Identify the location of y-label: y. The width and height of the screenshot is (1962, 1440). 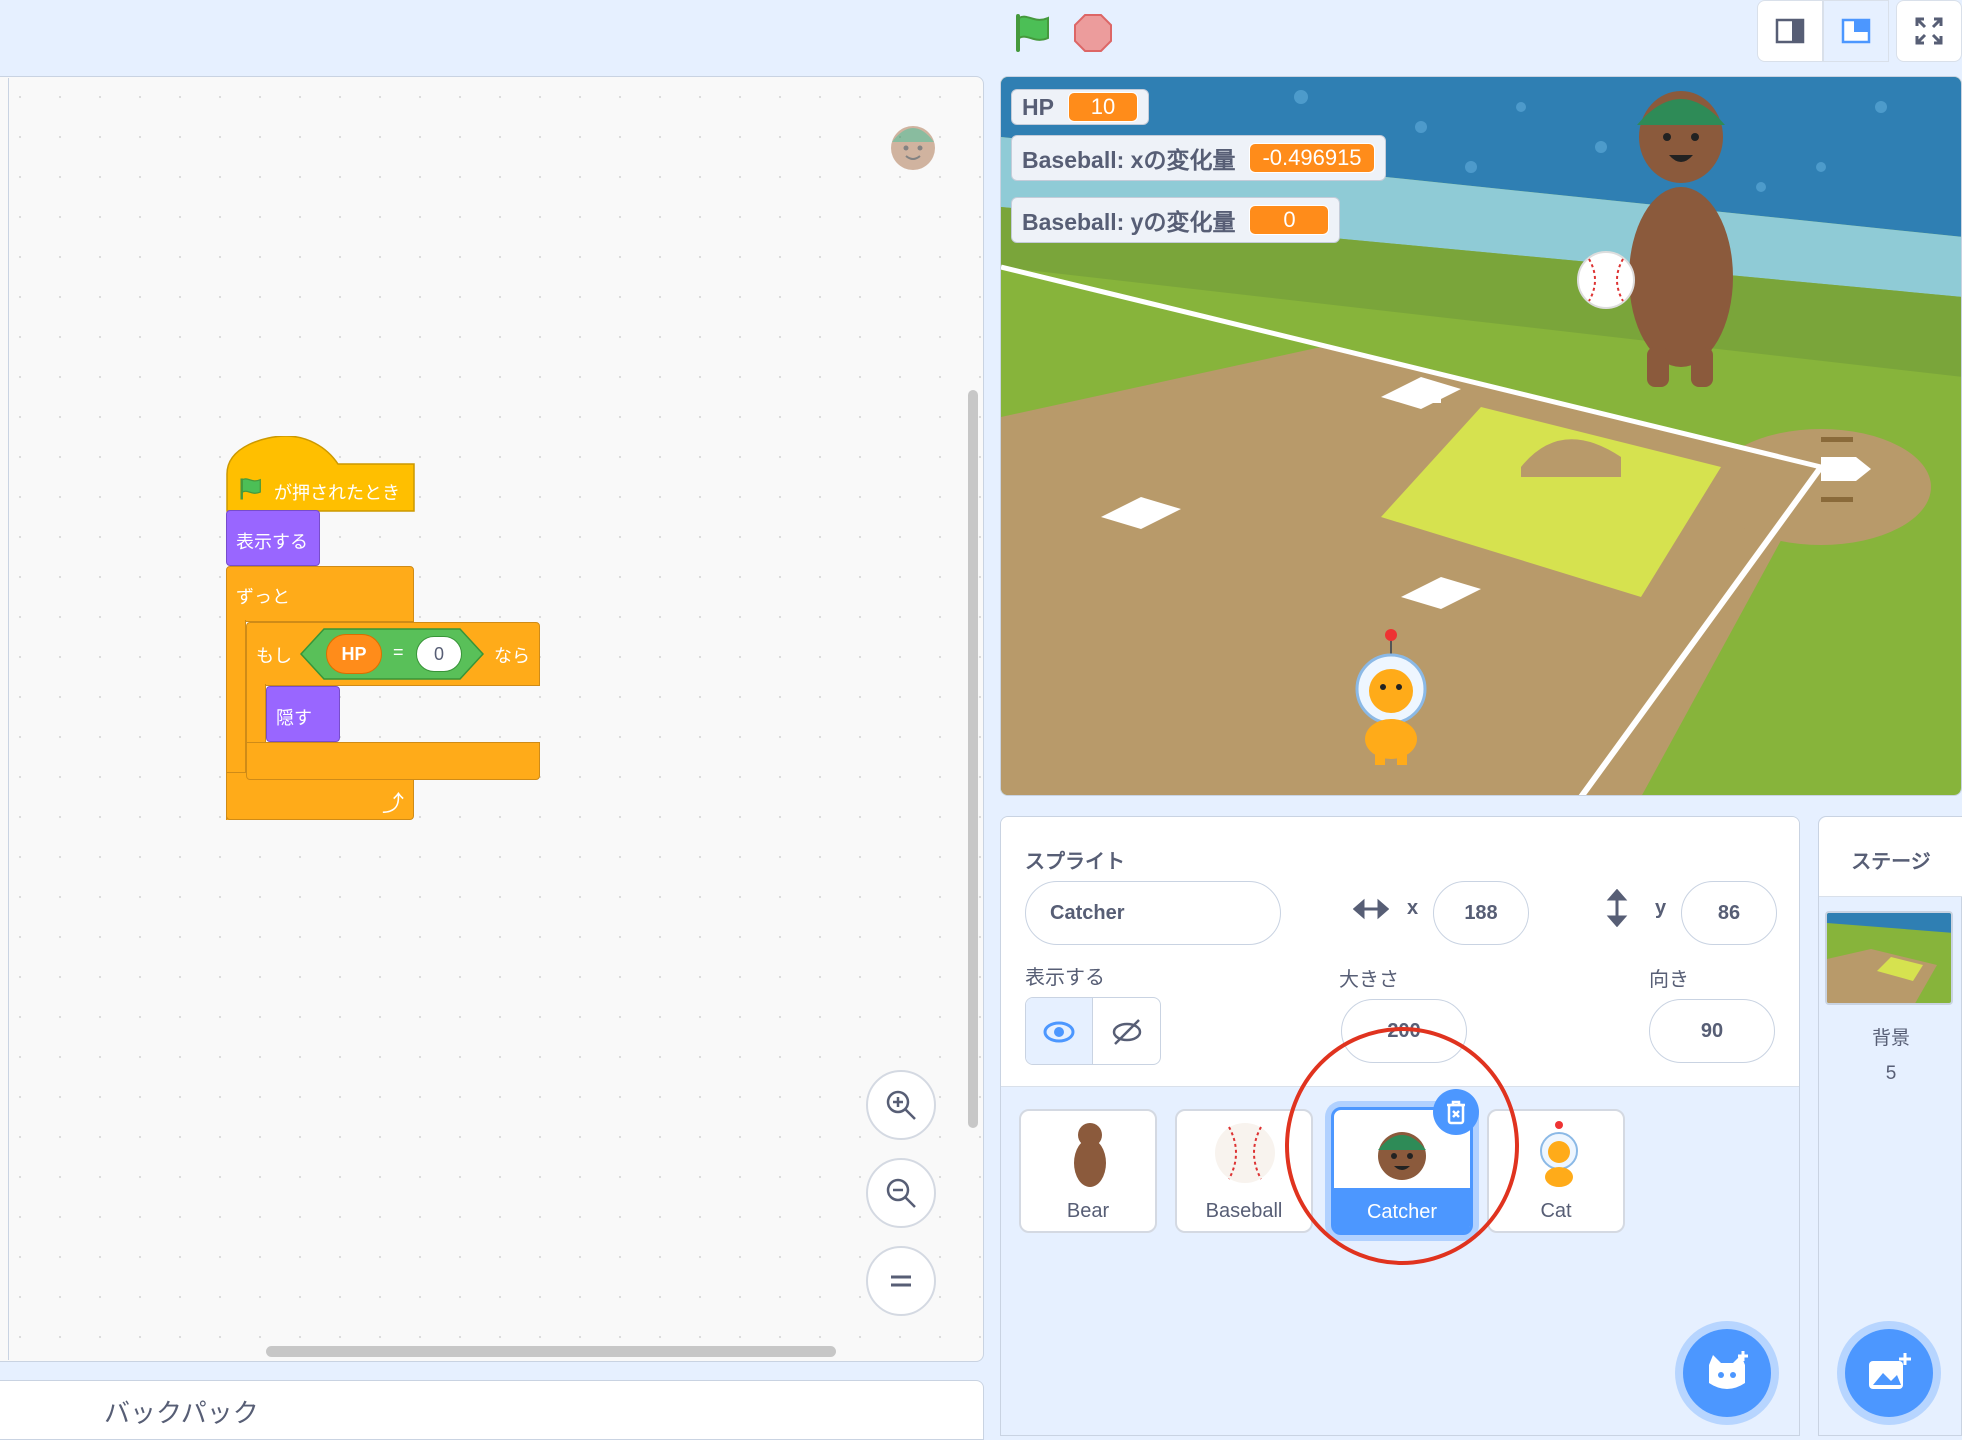
(1661, 908).